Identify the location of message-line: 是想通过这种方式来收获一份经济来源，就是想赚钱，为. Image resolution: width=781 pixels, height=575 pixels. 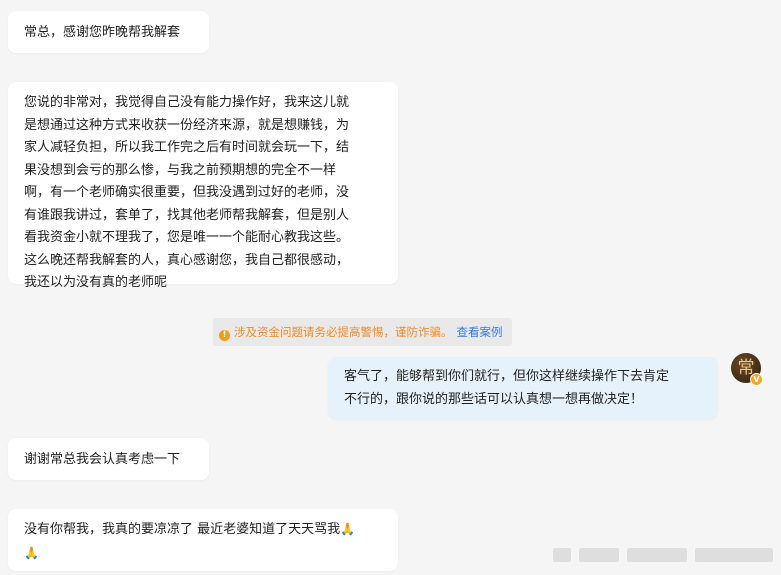
(187, 125).